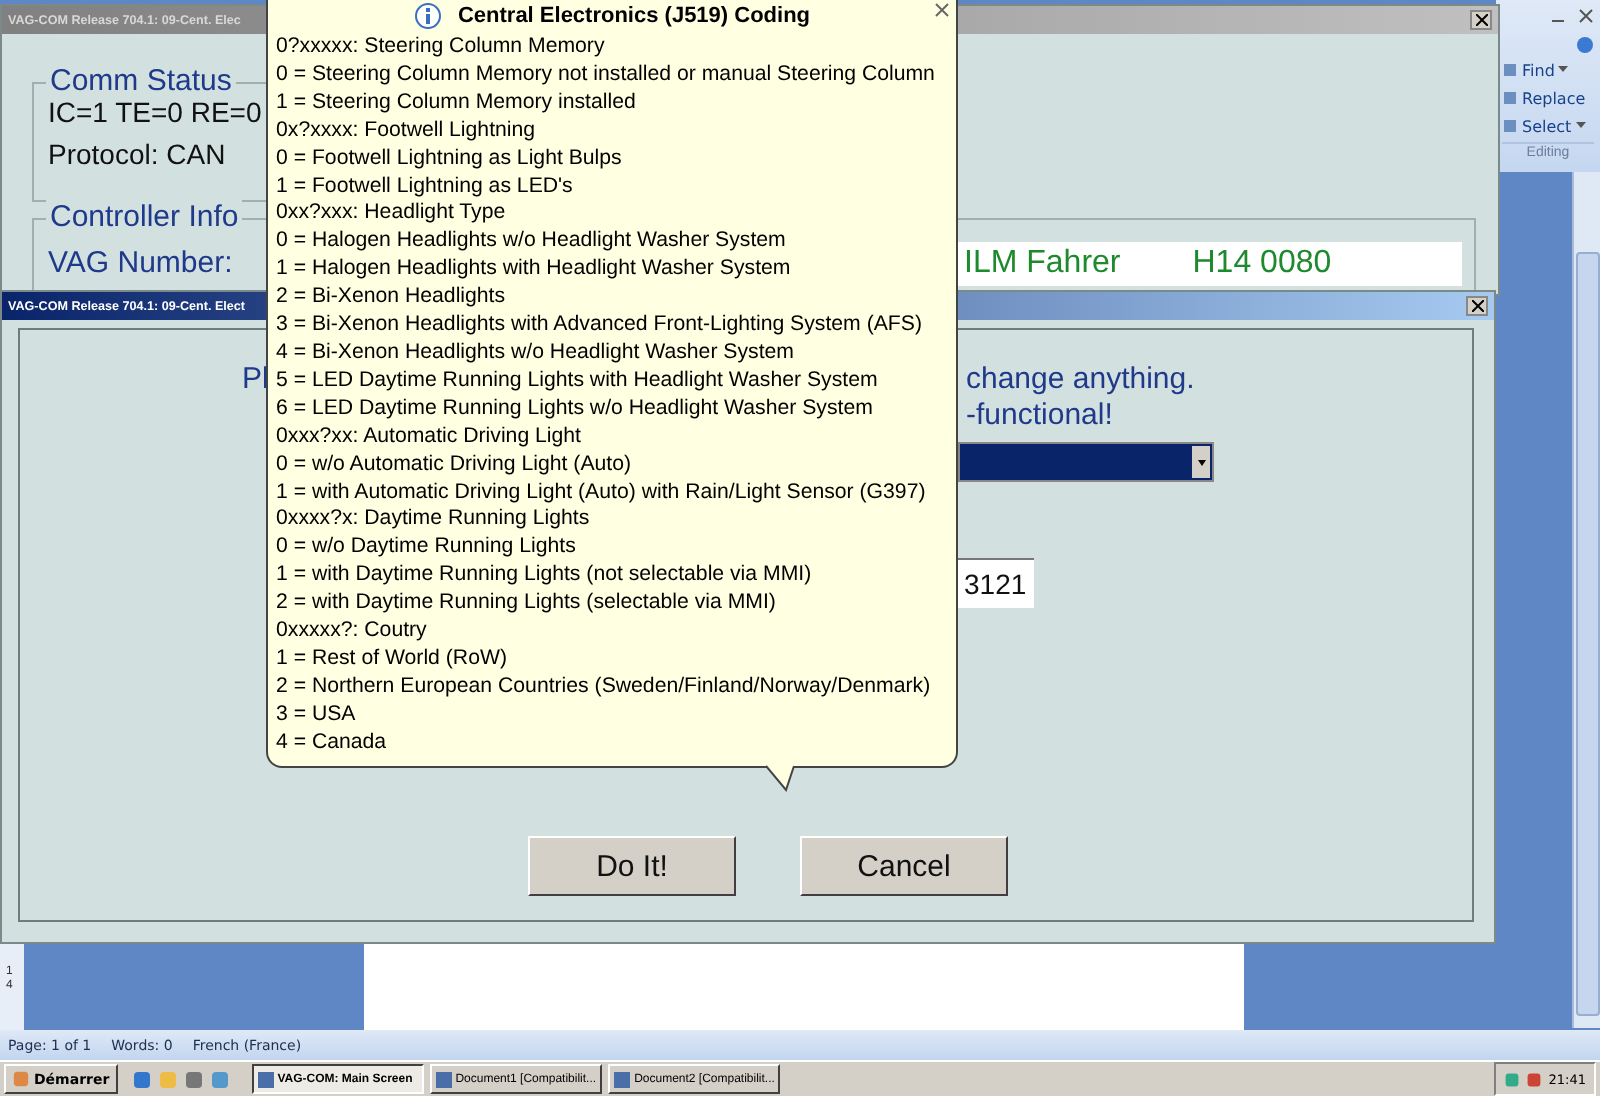  What do you see at coordinates (429, 437) in the screenshot?
I see `tooltip-line: 0xxx?xx: Automatic Driving Light` at bounding box center [429, 437].